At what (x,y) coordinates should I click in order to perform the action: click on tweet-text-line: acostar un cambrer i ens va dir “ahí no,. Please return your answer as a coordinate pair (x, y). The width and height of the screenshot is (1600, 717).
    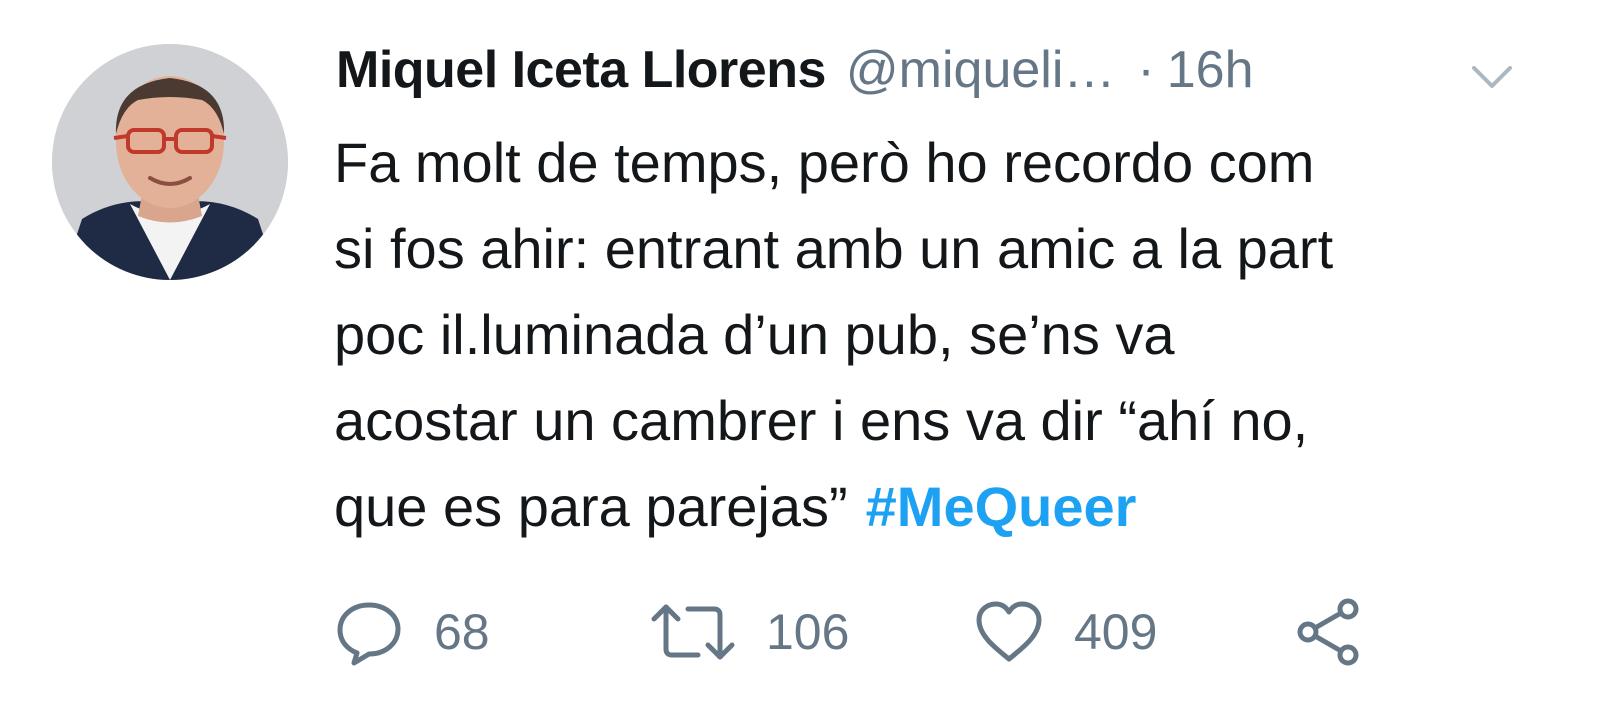
    Looking at the image, I should click on (821, 420).